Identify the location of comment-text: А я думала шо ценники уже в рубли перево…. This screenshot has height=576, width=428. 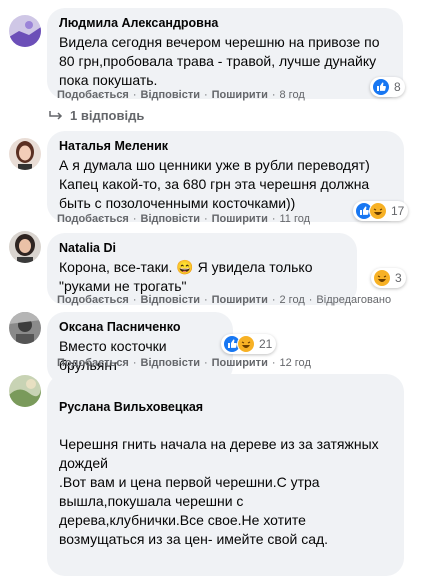
(214, 184).